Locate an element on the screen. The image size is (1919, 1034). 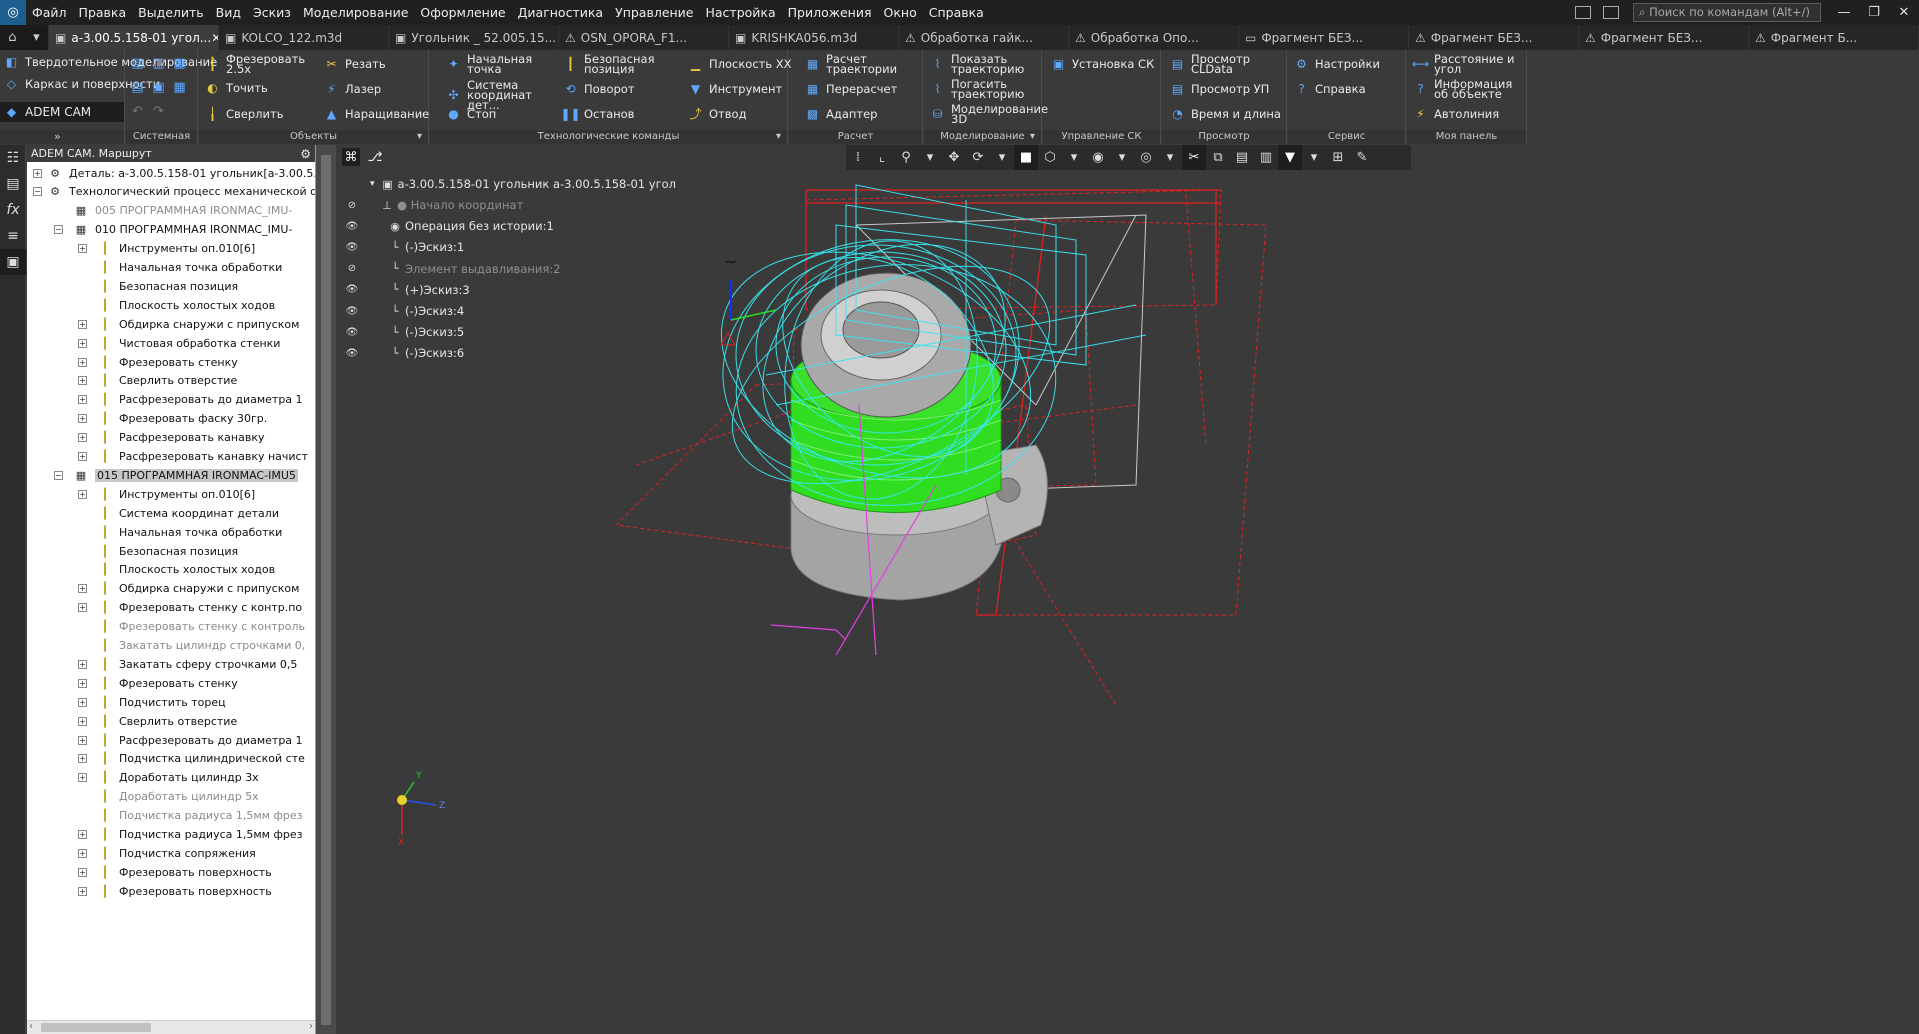
filter-icon: ▼ is located at coordinates (1290, 157).